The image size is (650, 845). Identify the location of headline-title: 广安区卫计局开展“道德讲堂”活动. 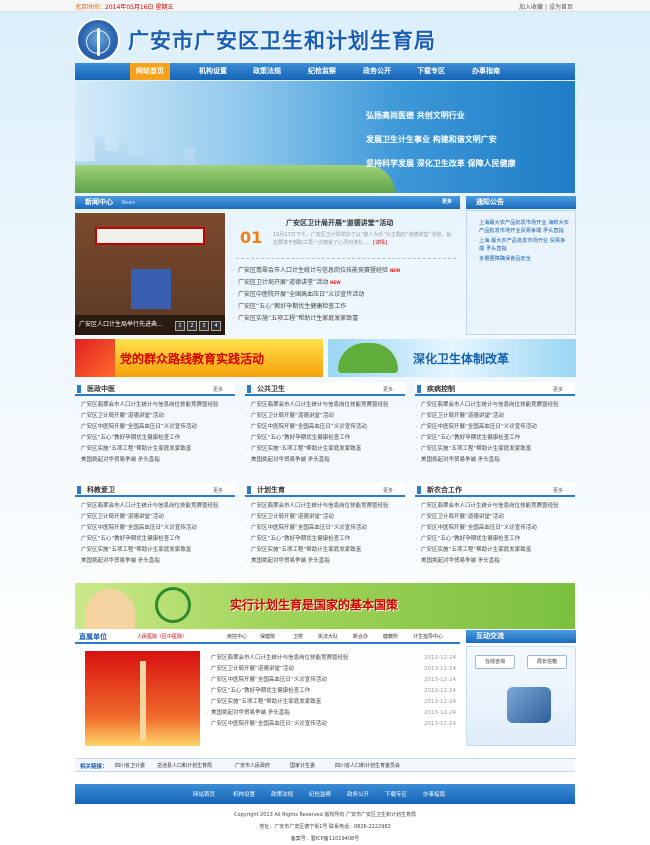
(339, 223).